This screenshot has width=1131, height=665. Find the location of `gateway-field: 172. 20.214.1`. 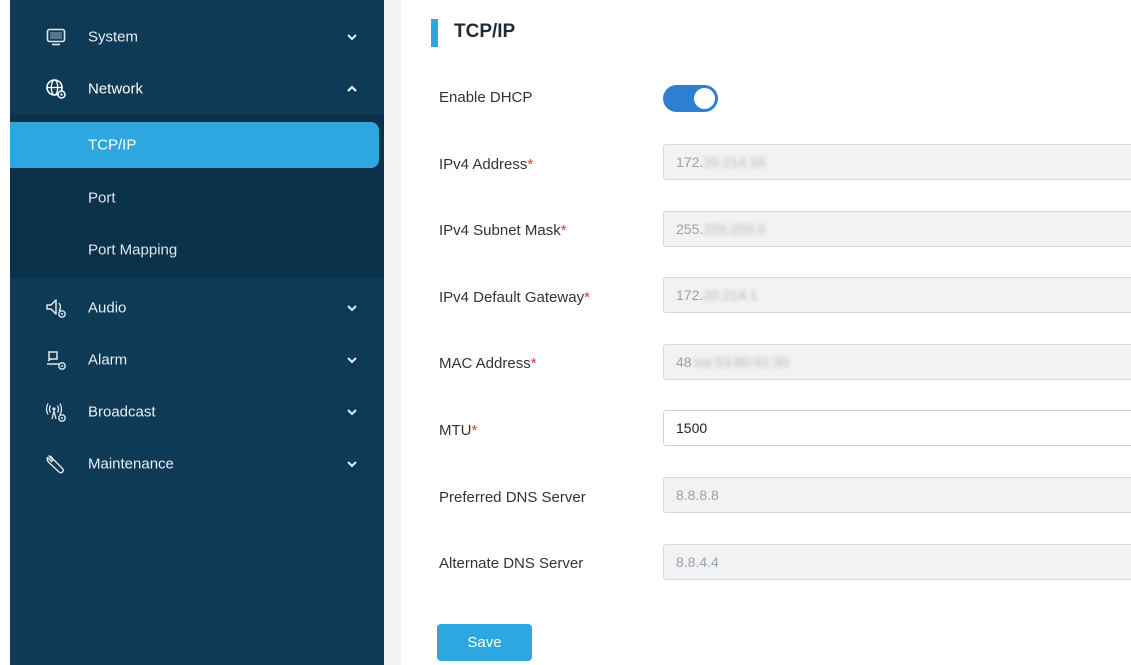

gateway-field: 172. 20.214.1 is located at coordinates (897, 295).